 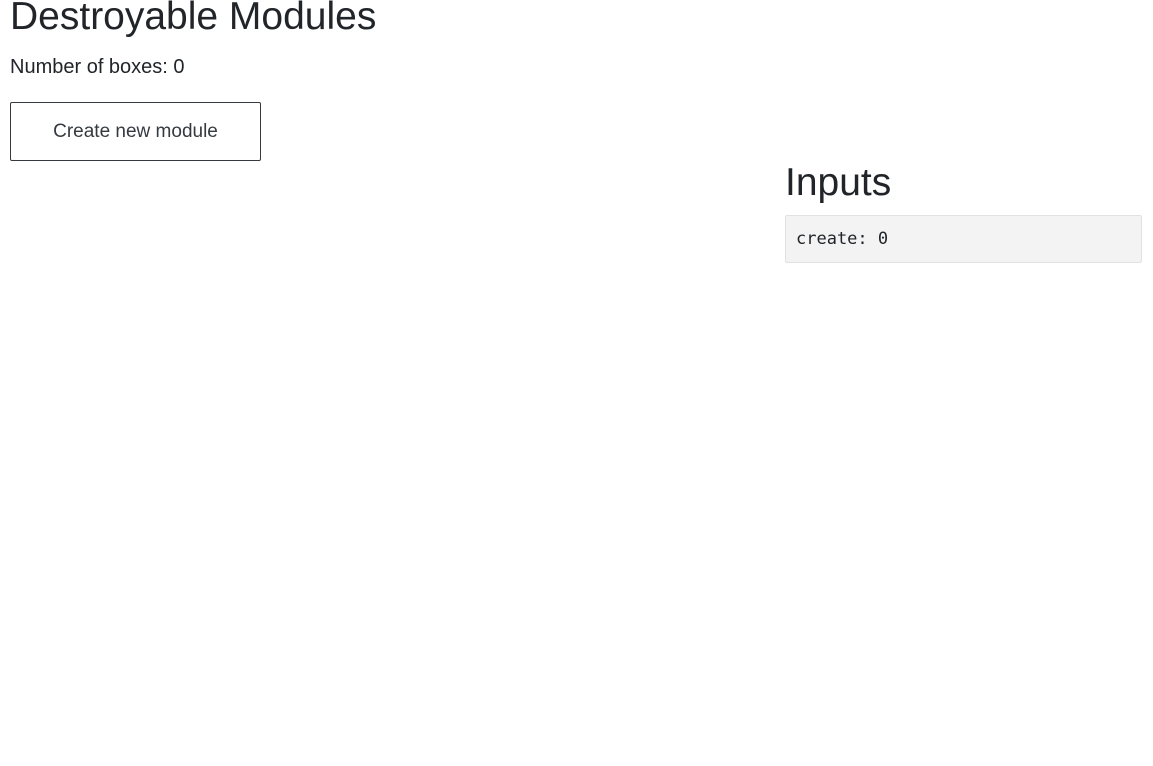 What do you see at coordinates (135, 131) in the screenshot?
I see `create-new-module-button: Create new module` at bounding box center [135, 131].